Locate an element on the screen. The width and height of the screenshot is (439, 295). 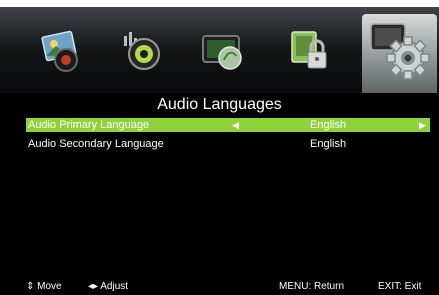
adjust-hint: ◂▸ Adjust is located at coordinates (108, 286).